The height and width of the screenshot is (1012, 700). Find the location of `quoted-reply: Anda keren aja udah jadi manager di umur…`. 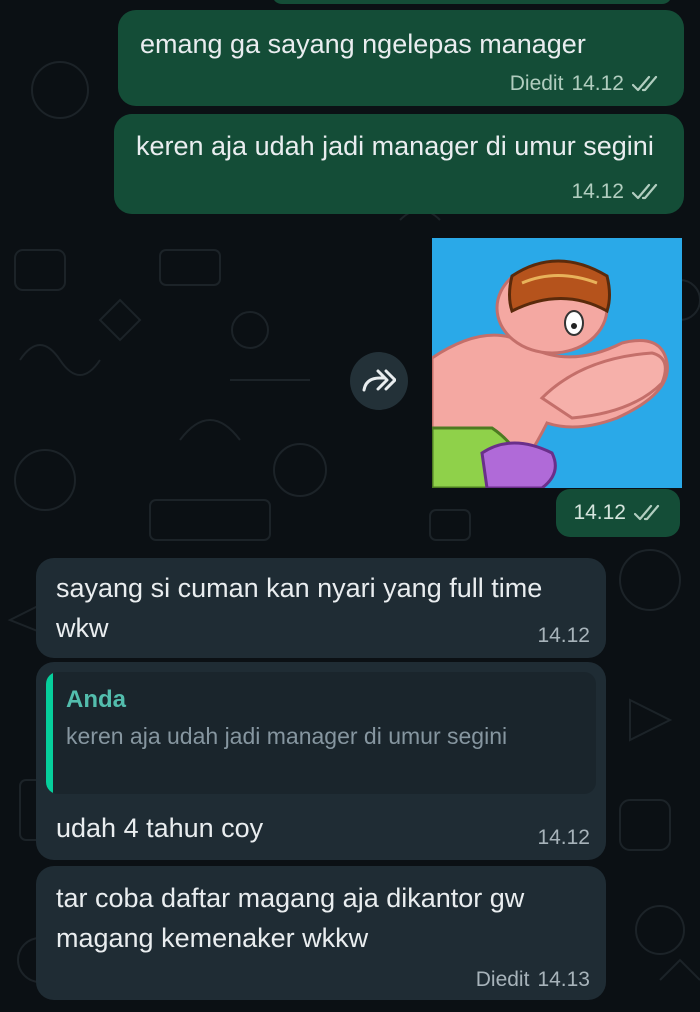

quoted-reply: Anda keren aja udah jadi manager di umur… is located at coordinates (321, 733).